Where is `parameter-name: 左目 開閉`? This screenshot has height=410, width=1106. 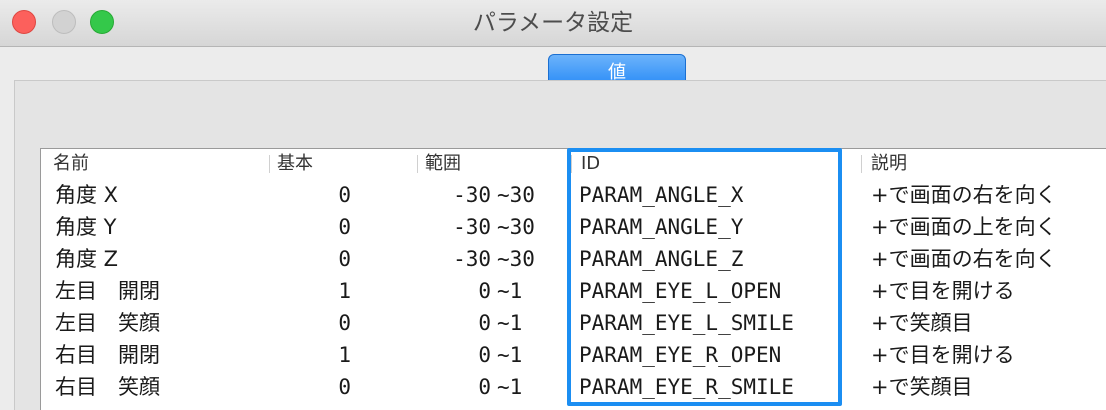
parameter-name: 左目 開閉 is located at coordinates (107, 291).